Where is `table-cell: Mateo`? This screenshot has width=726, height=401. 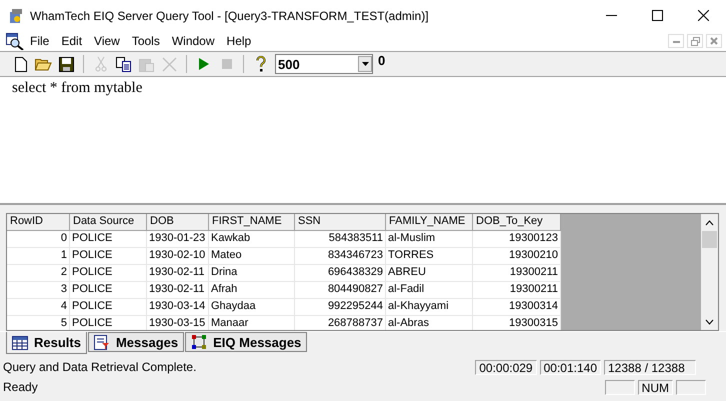
table-cell: Mateo is located at coordinates (252, 256).